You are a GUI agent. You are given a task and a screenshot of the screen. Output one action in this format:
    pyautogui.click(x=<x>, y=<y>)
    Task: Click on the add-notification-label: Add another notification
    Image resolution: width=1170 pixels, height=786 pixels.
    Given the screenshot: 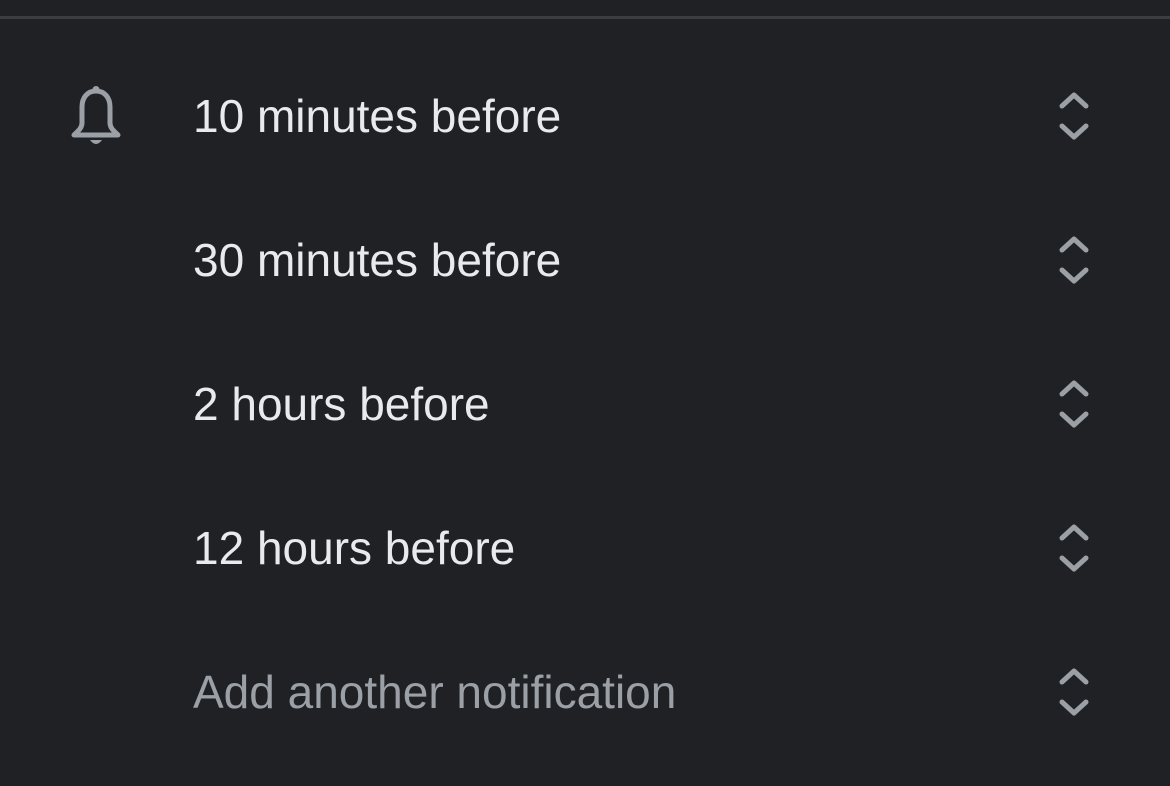 What is the action you would take?
    pyautogui.click(x=435, y=692)
    